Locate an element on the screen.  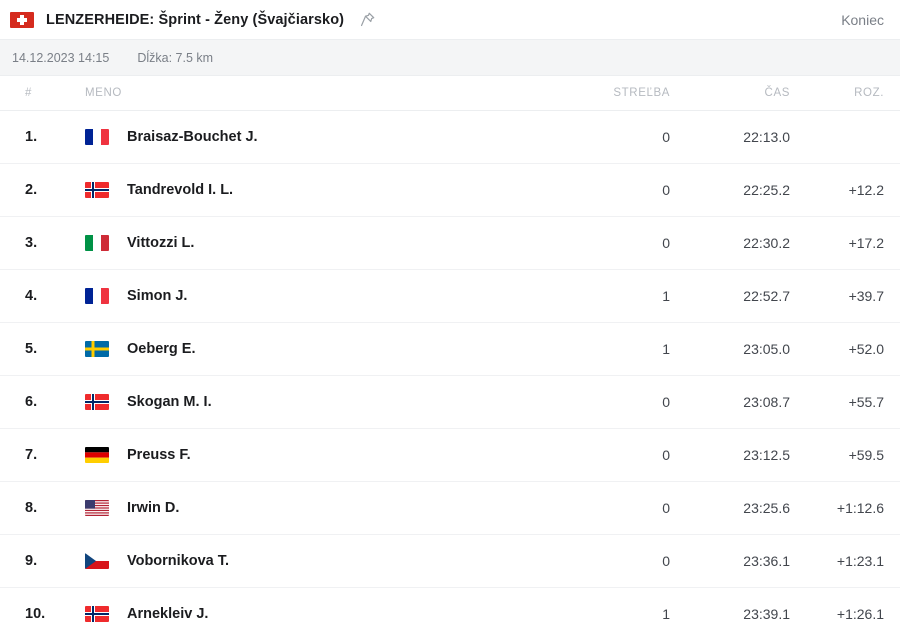
germany-flag-icon is located at coordinates (97, 455).